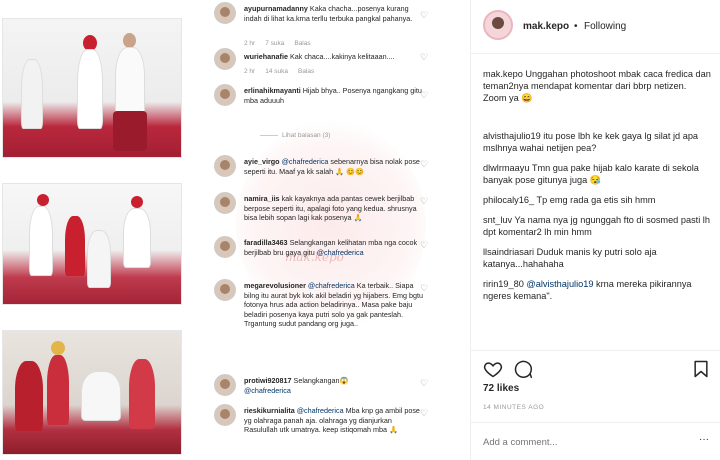  What do you see at coordinates (605, 26) in the screenshot?
I see `following-button: Following` at bounding box center [605, 26].